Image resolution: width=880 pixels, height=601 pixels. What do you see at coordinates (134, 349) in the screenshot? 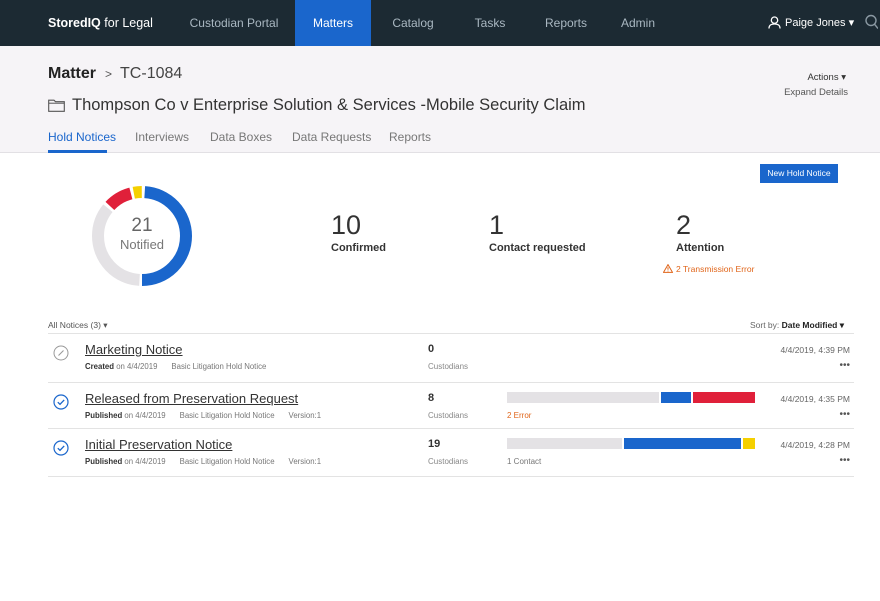
I see `notice-title-link: Marketing Notice` at bounding box center [134, 349].